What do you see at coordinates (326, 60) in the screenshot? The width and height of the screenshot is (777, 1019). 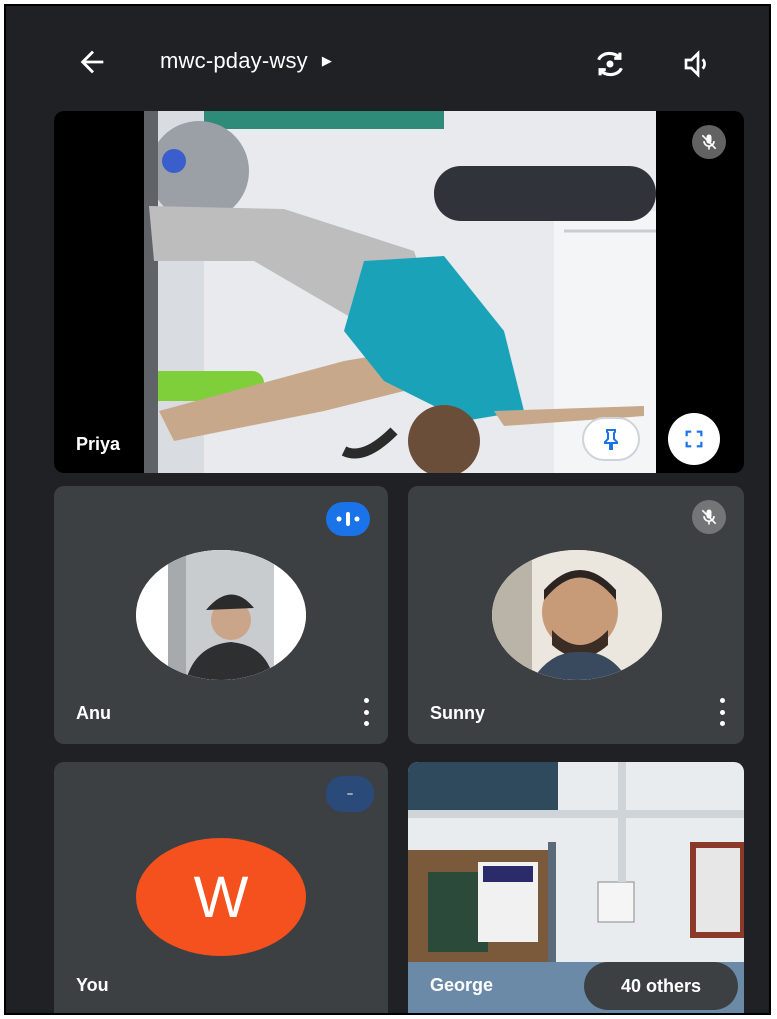 I see `caret-right-icon: ▶` at bounding box center [326, 60].